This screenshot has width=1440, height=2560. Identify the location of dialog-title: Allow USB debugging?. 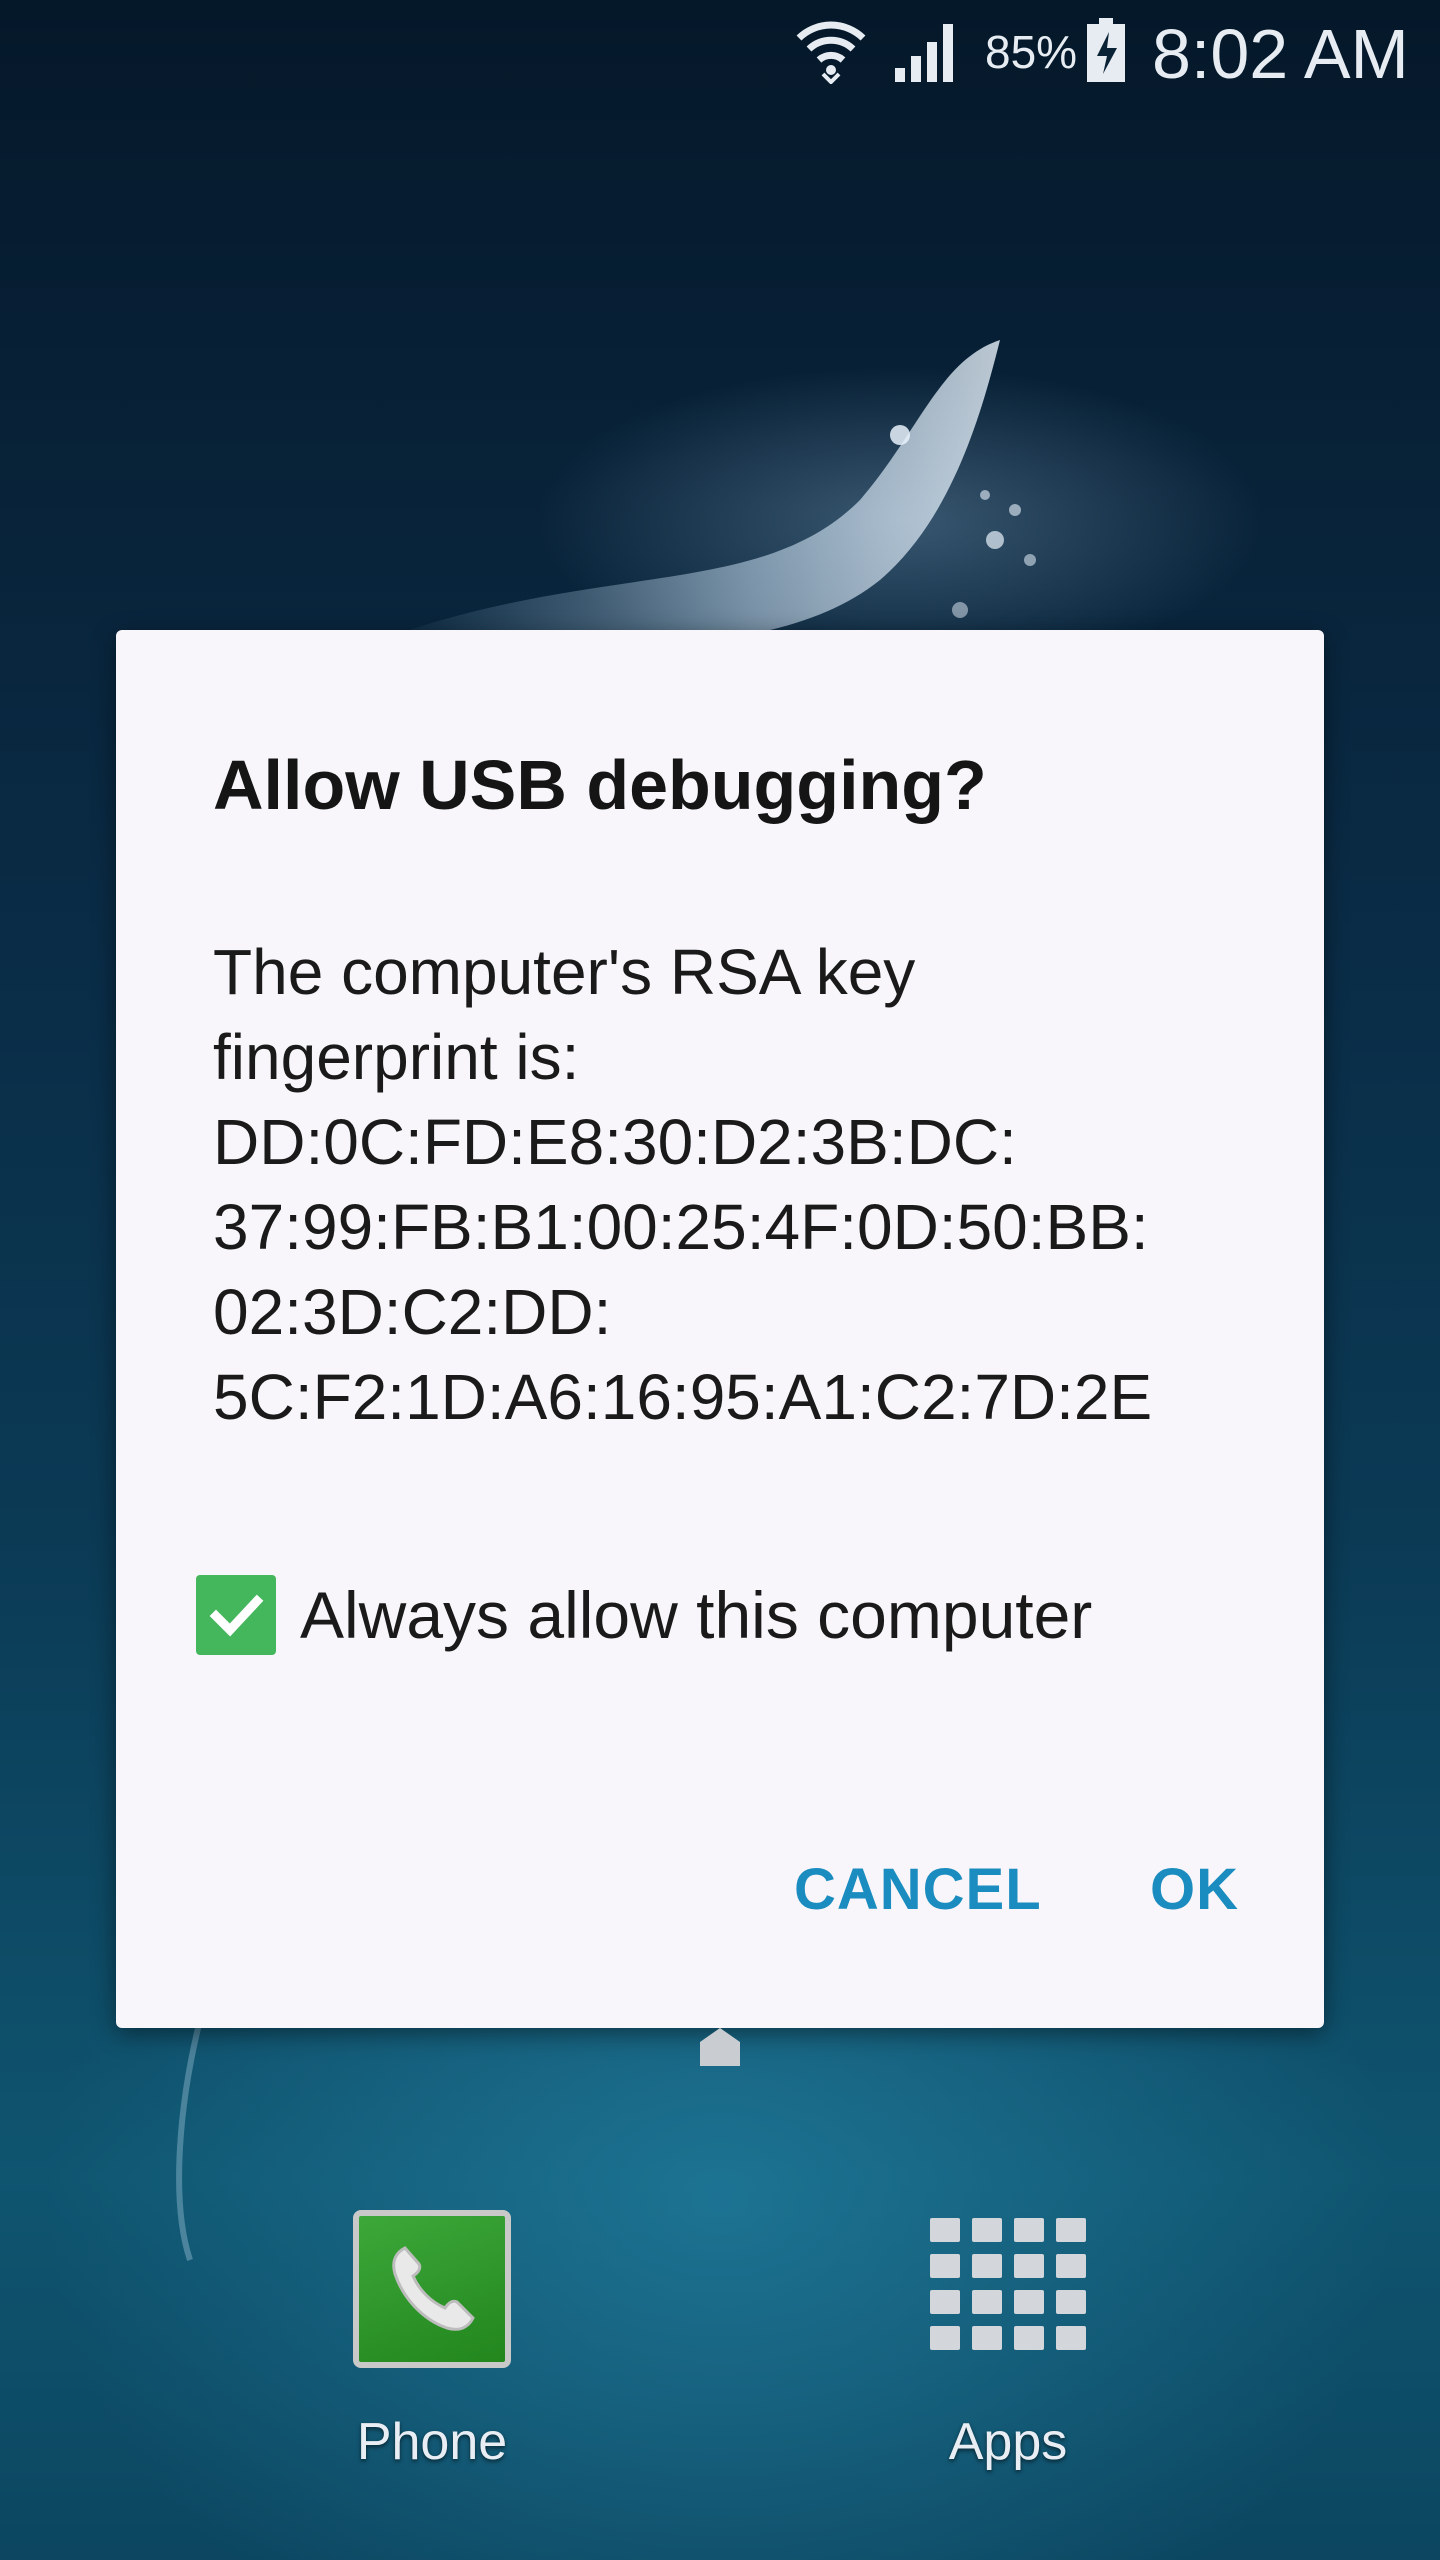
(600, 785).